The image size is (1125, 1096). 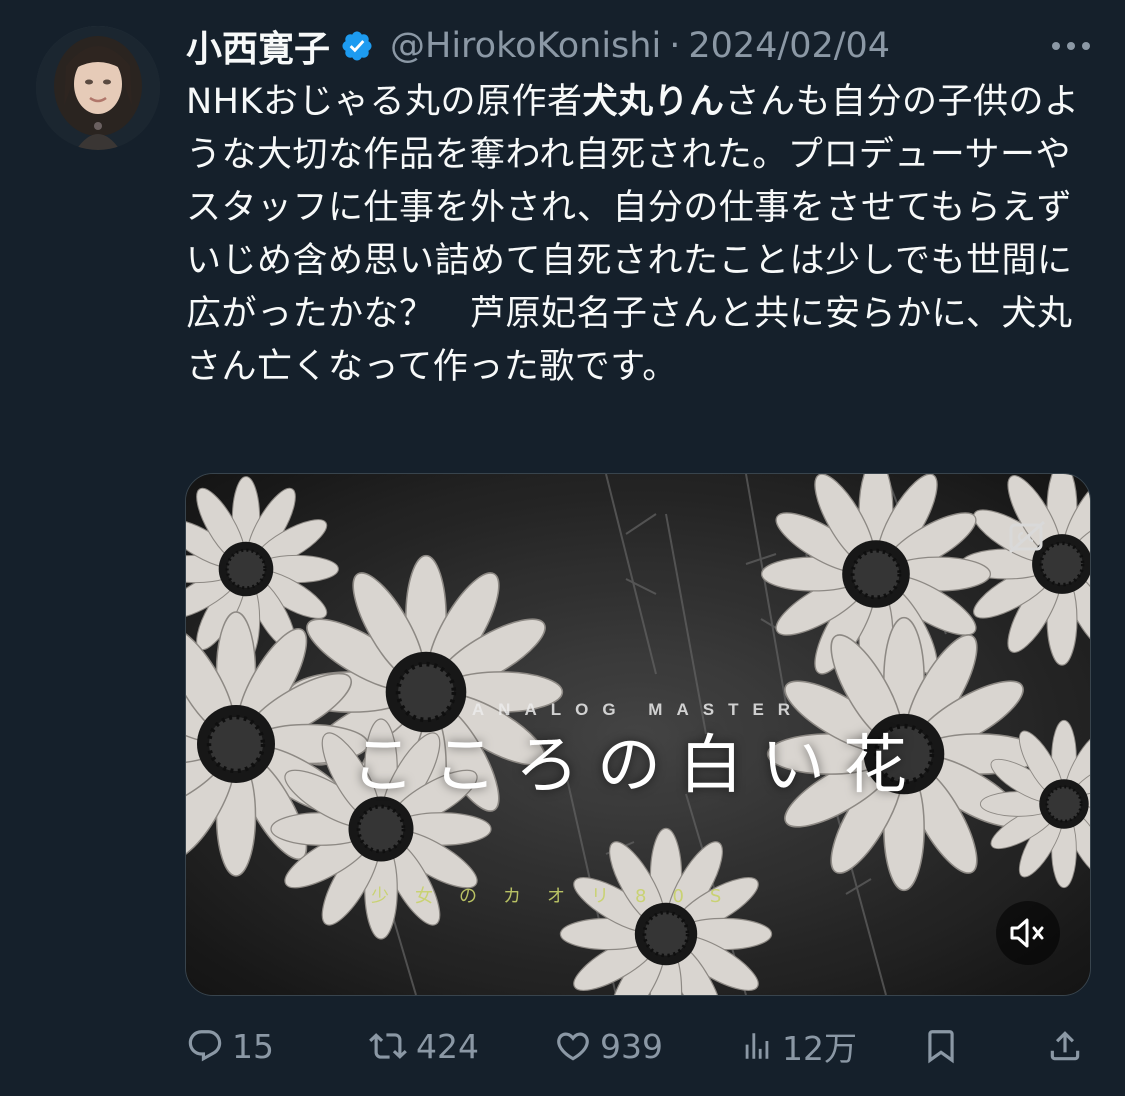 What do you see at coordinates (789, 46) in the screenshot?
I see `tweet-date: 2024/02/04` at bounding box center [789, 46].